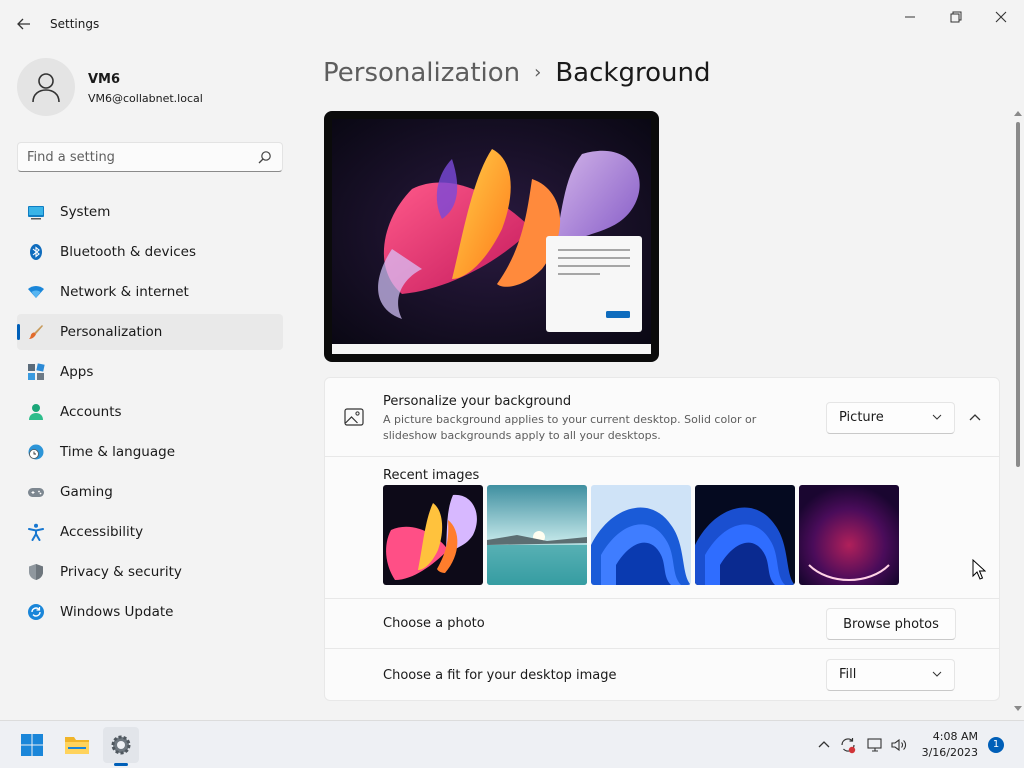 The image size is (1024, 768). I want to click on choose-photo-label: Choose a photo, so click(434, 623).